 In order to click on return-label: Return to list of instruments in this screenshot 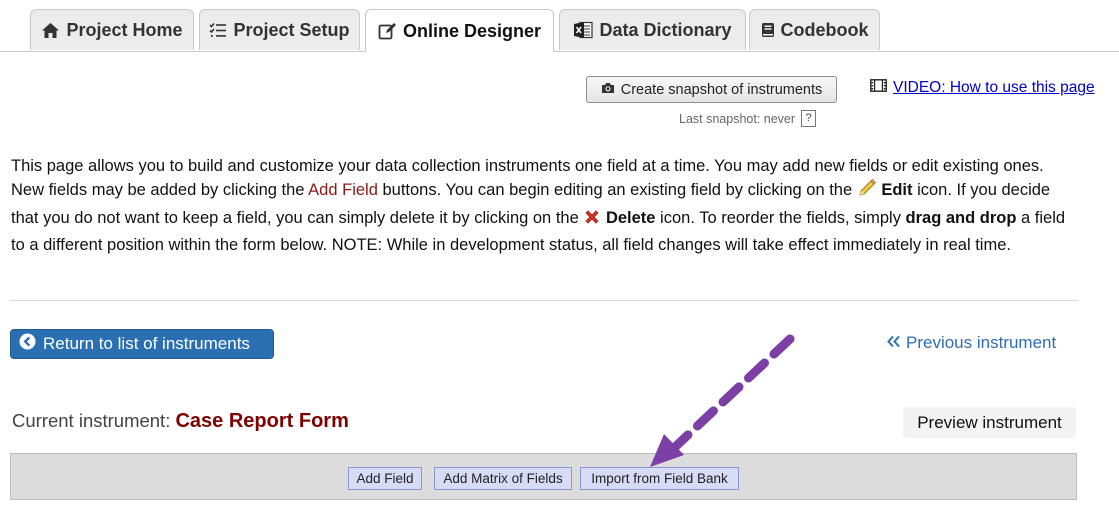, I will do `click(146, 343)`.